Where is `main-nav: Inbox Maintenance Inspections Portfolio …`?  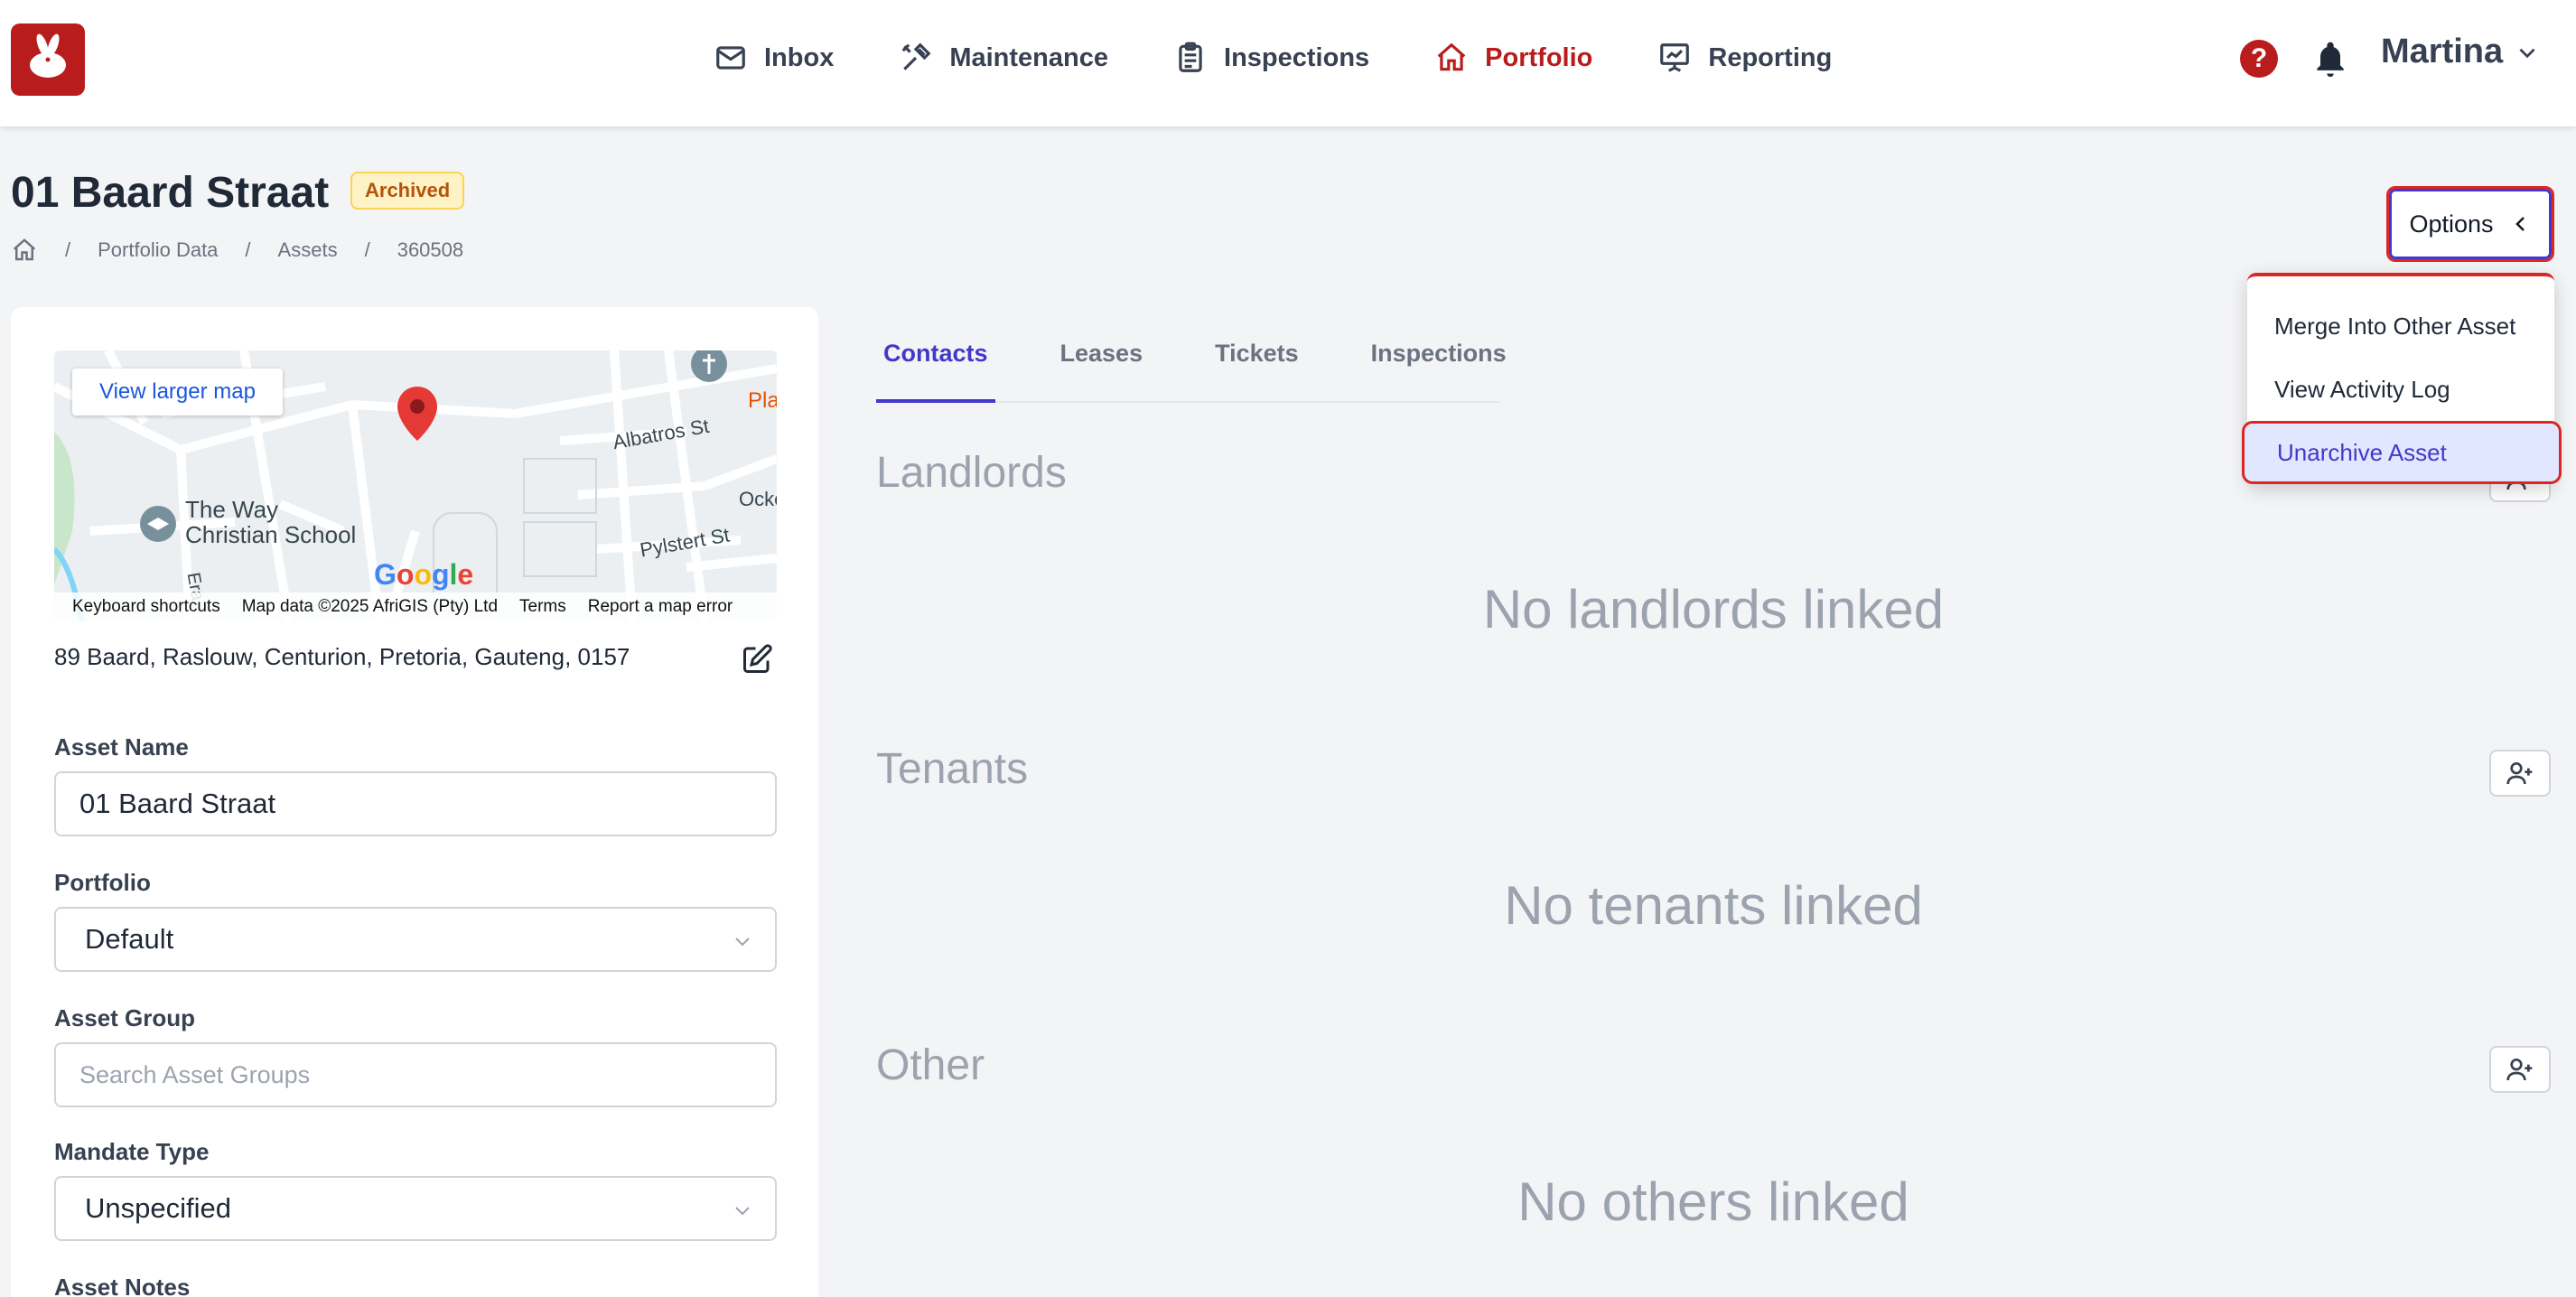
main-nav: Inbox Maintenance Inspections Portfolio … is located at coordinates (1305, 57).